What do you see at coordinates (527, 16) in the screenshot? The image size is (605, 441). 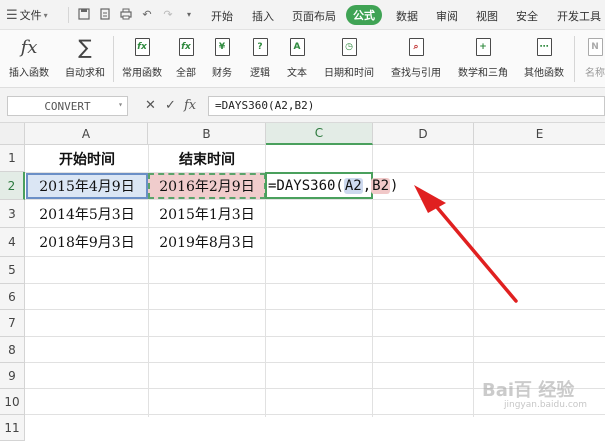 I see `tab-security: 安全` at bounding box center [527, 16].